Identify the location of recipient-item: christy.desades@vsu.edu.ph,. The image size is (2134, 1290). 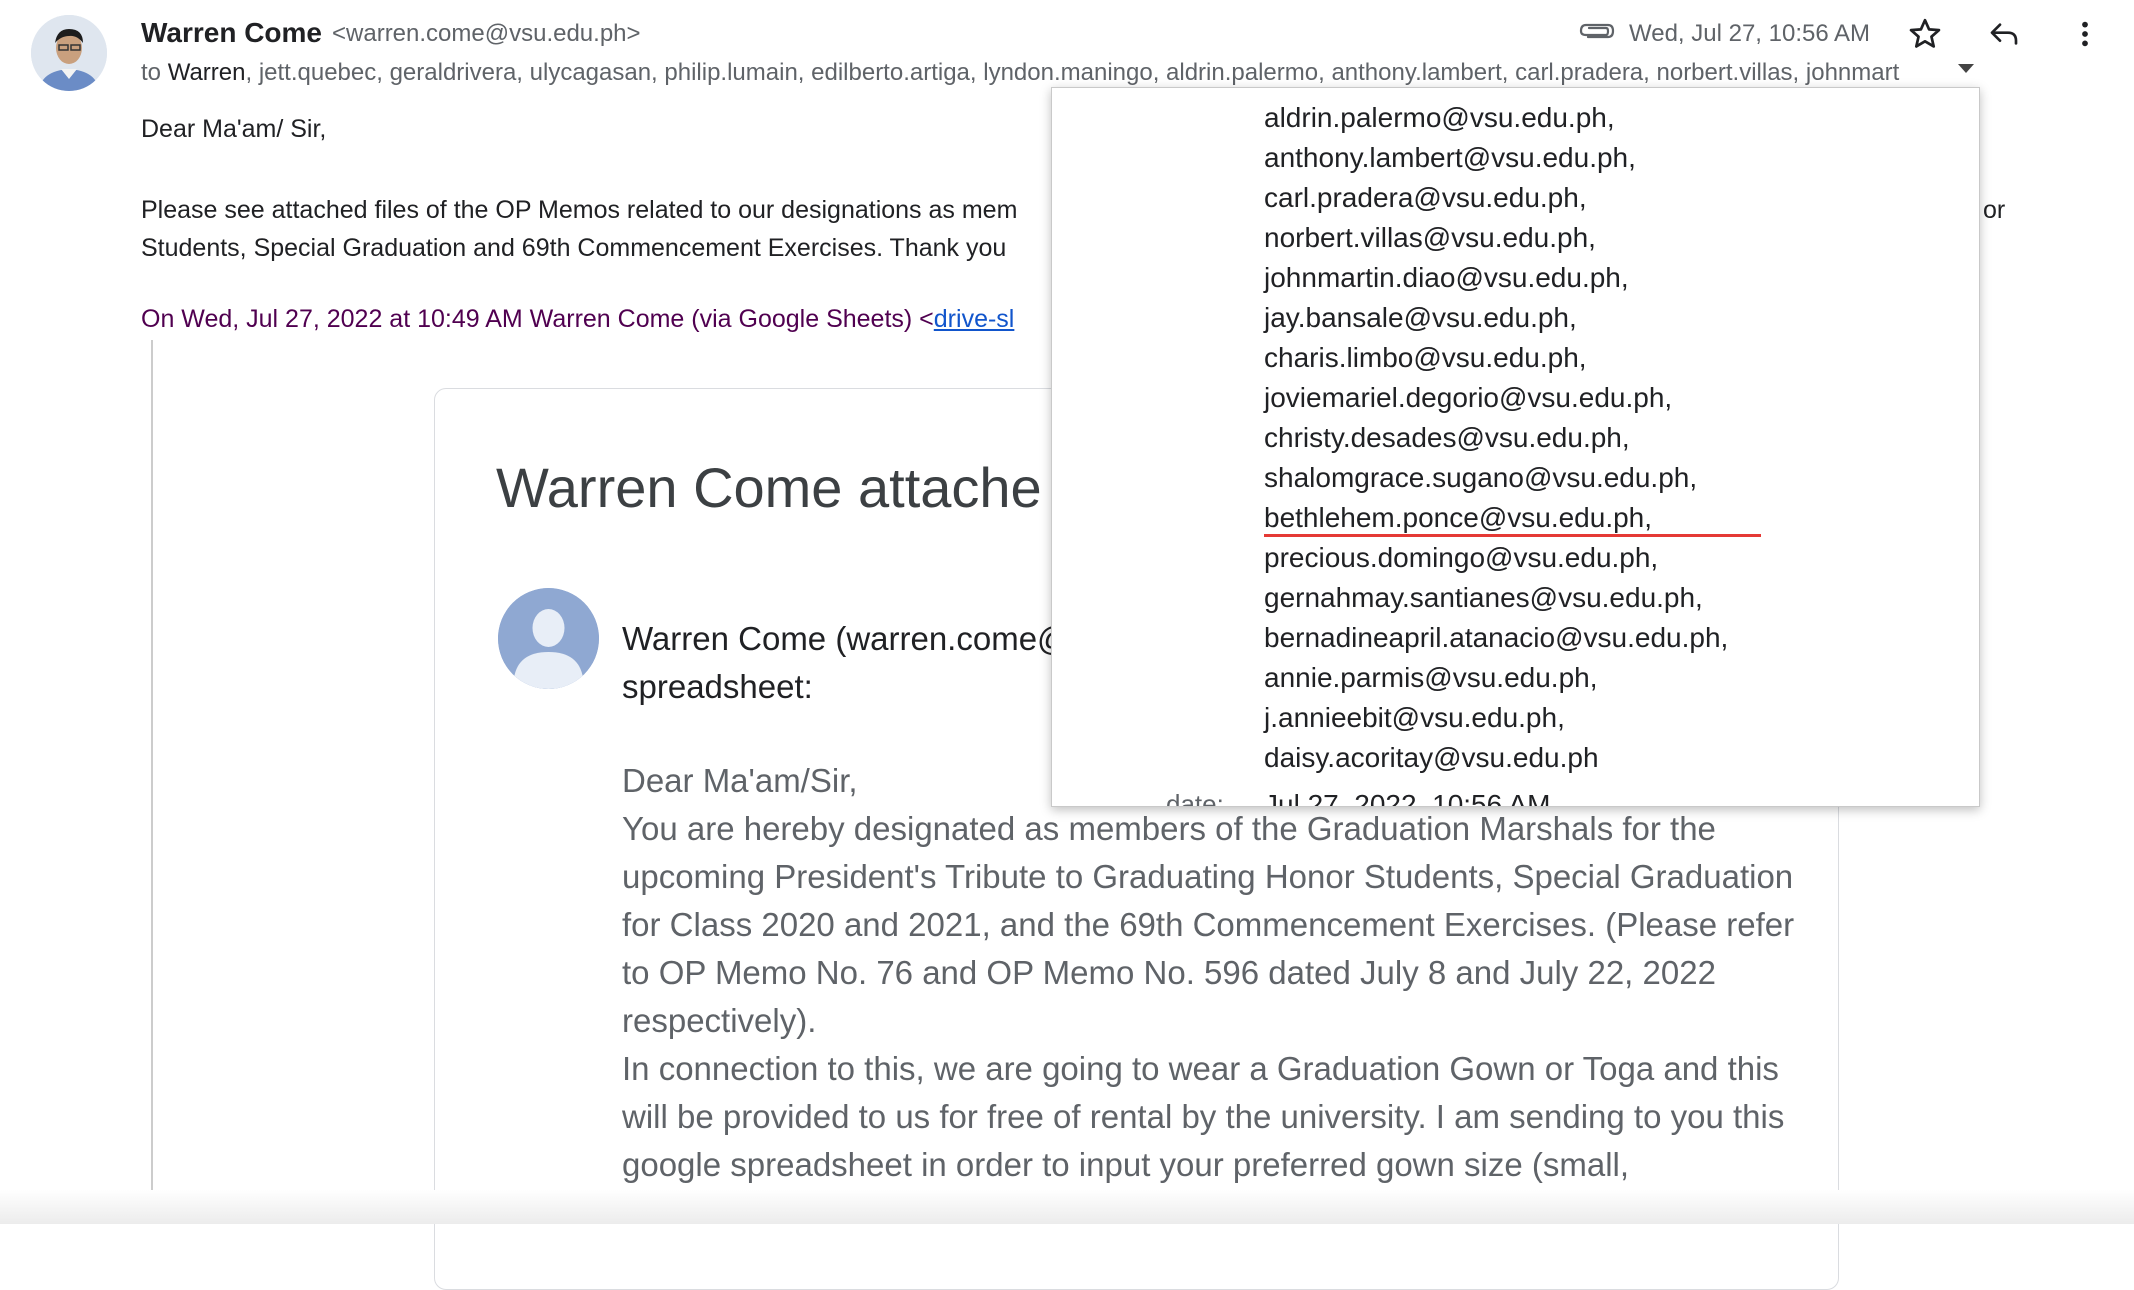
(1496, 438).